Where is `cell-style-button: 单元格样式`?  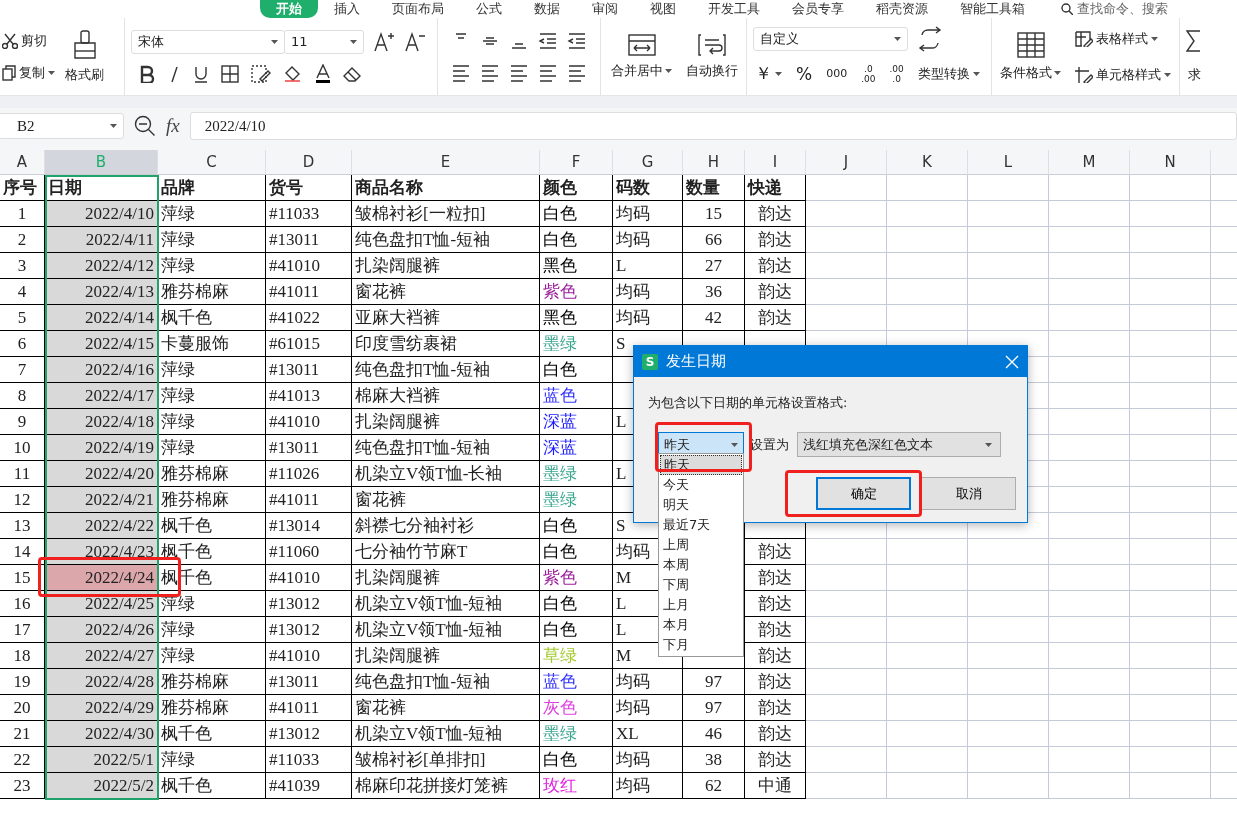 cell-style-button: 单元格样式 is located at coordinates (1123, 74).